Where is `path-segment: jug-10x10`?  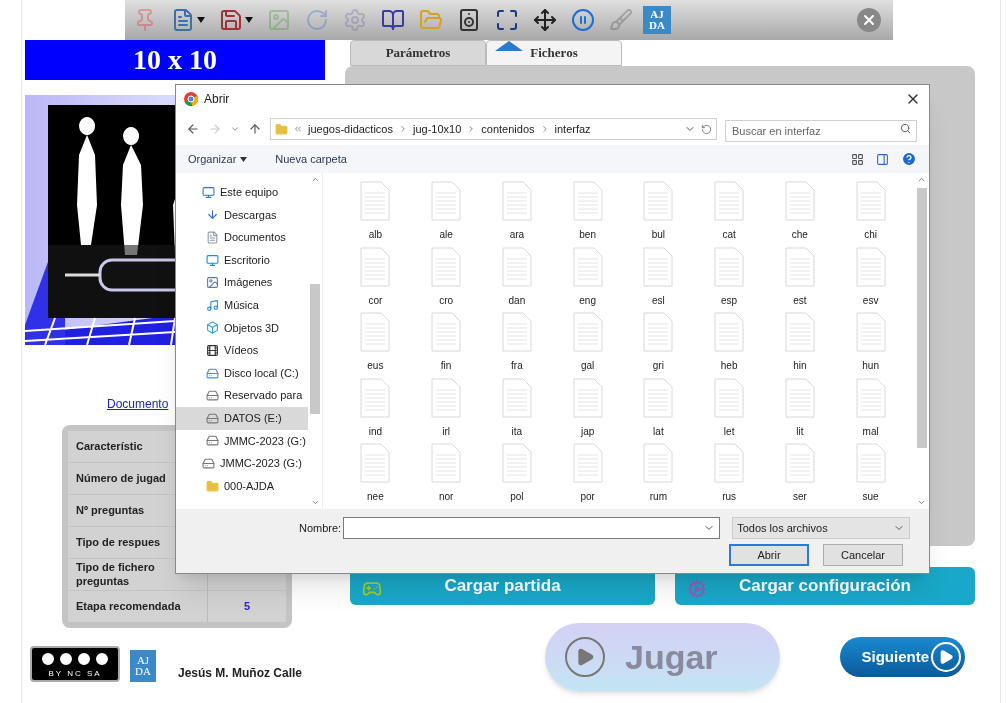 path-segment: jug-10x10 is located at coordinates (437, 129).